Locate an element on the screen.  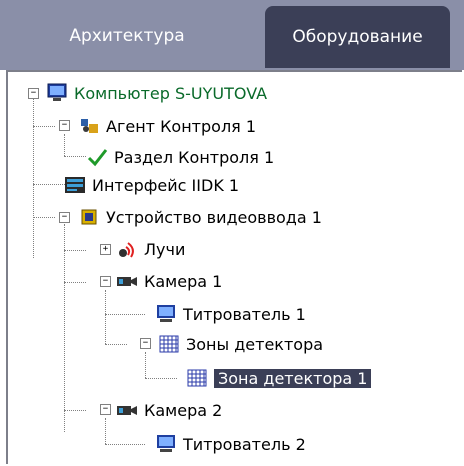
tree-node-camera-2: Камера 2 is located at coordinates (169, 410).